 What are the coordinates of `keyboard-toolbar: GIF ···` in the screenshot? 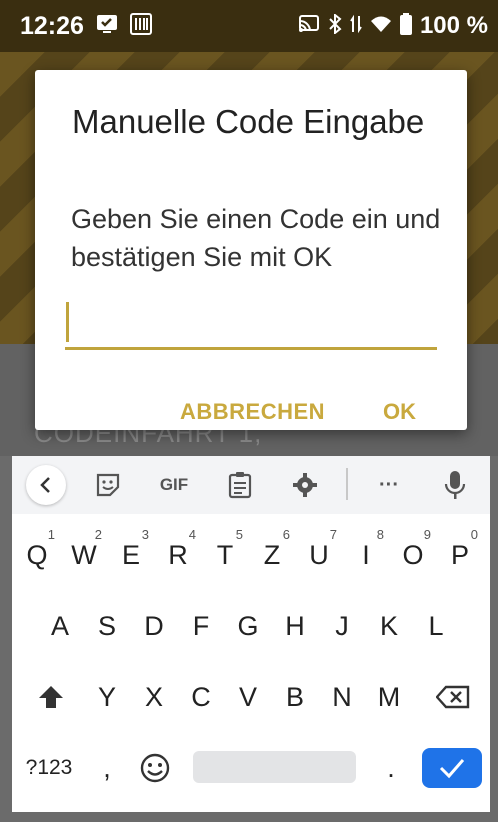 It's located at (251, 485).